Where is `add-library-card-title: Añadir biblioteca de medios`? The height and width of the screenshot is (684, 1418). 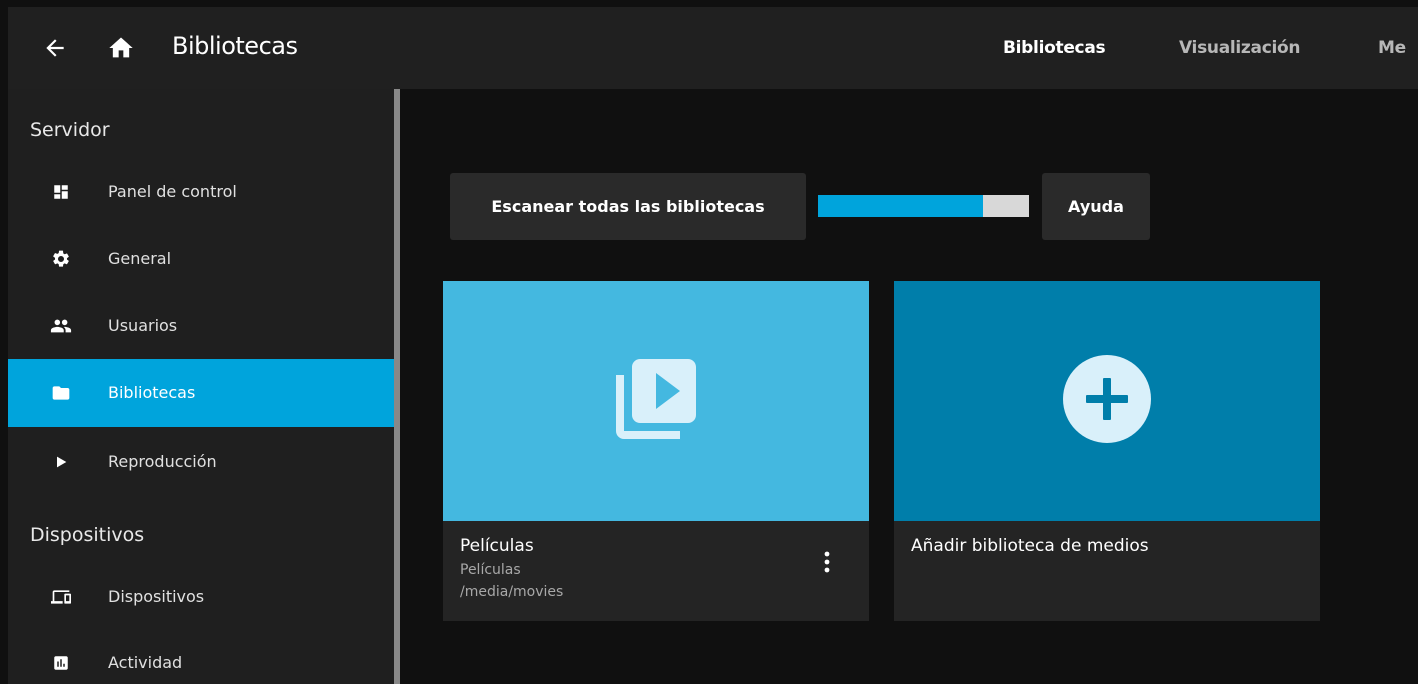 add-library-card-title: Añadir biblioteca de medios is located at coordinates (1030, 546).